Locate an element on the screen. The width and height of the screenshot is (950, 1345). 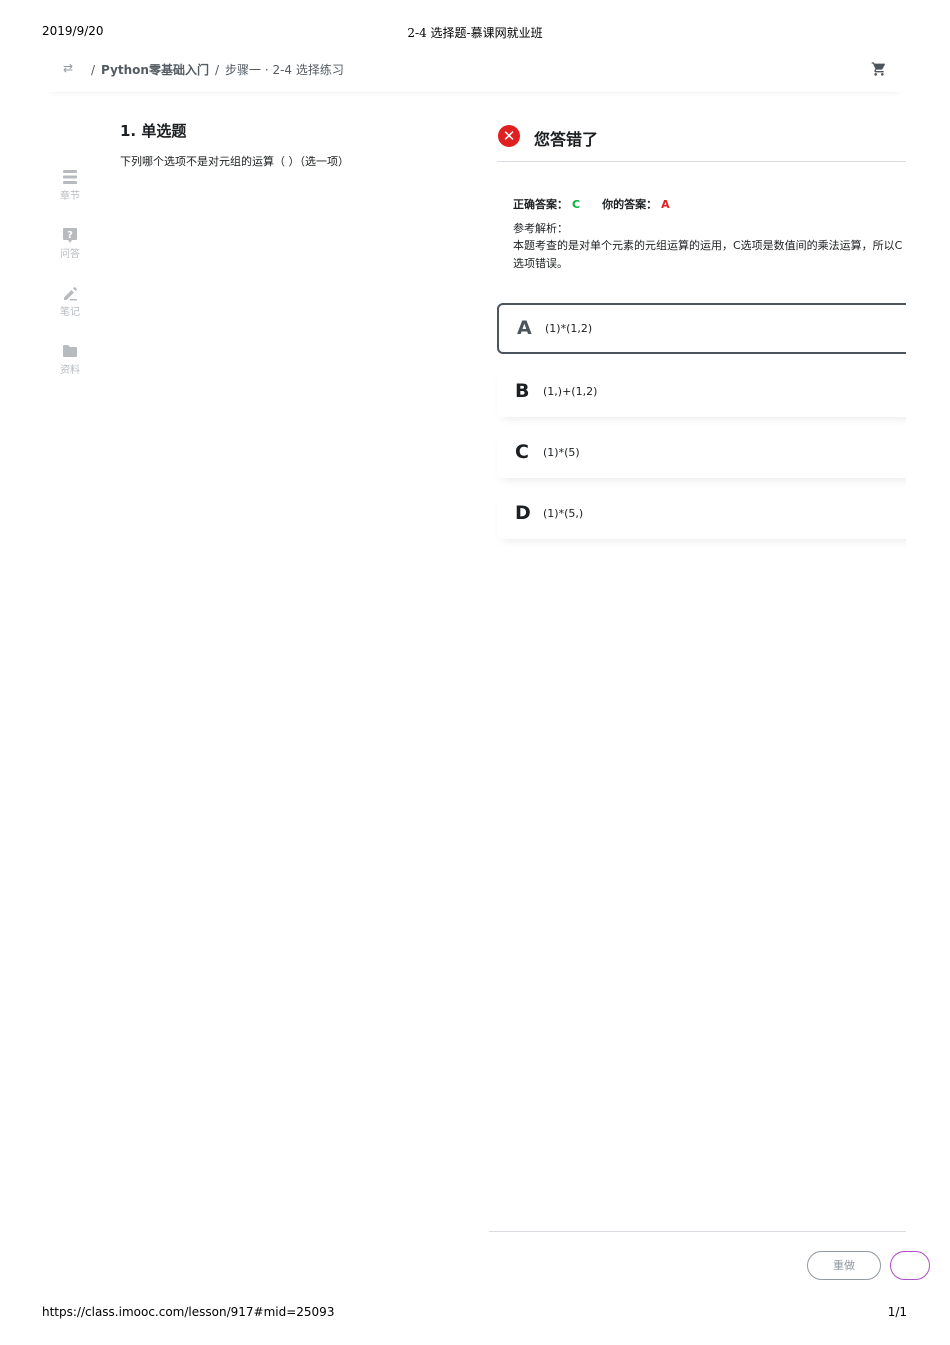
option-d: D (1)*(5,) is located at coordinates (707, 513).